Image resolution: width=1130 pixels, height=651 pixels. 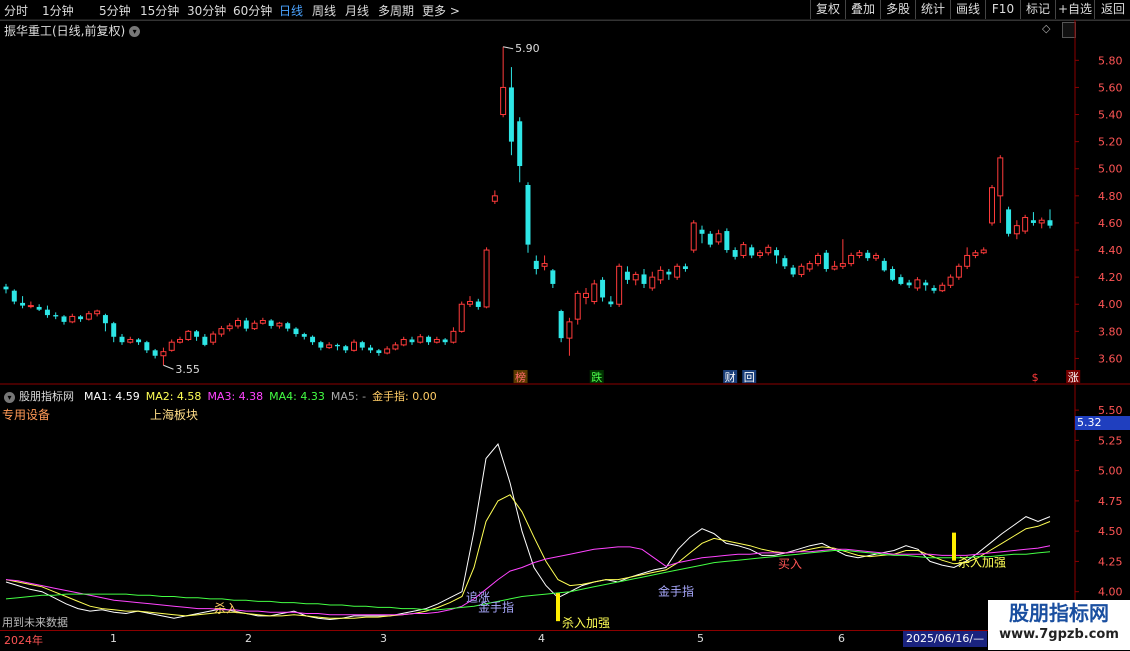 I want to click on indicator-tick-label: 4.25, so click(x=1110, y=561).